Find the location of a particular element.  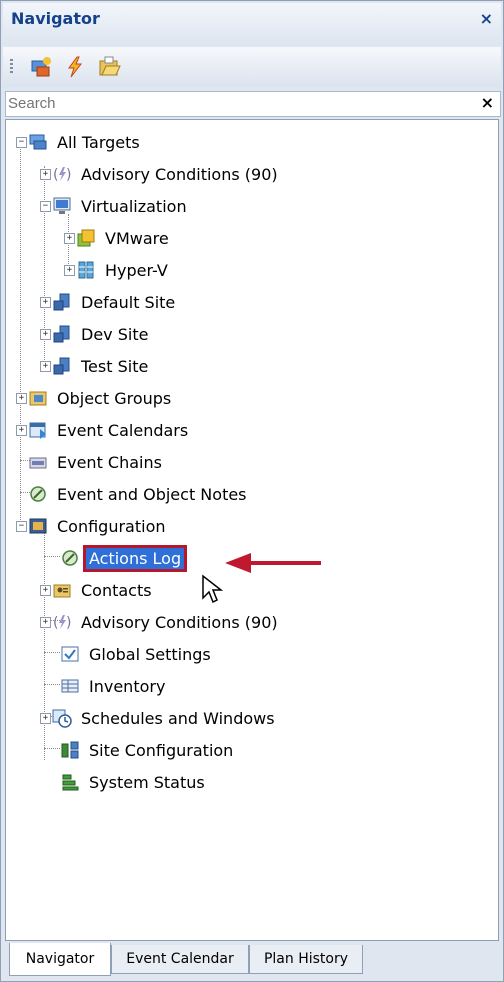

panel-title-bar: Navigator × is located at coordinates (252, 21).